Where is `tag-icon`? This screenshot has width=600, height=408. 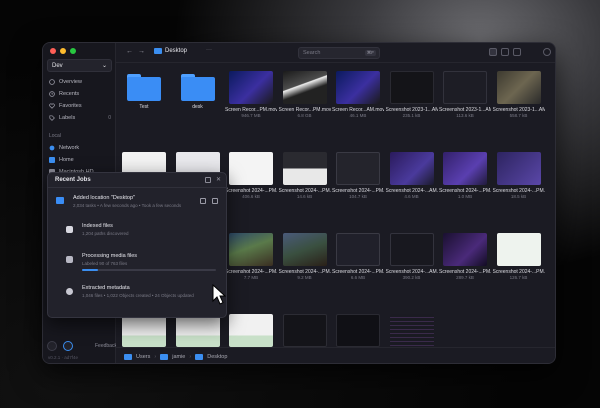
tag-icon is located at coordinates (52, 117).